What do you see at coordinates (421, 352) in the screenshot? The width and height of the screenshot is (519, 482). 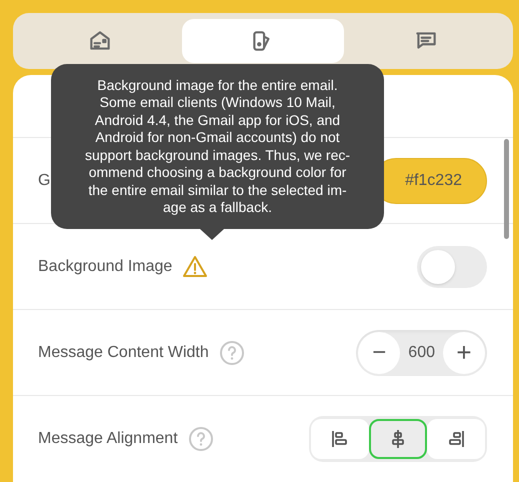 I see `stepper-value: 600` at bounding box center [421, 352].